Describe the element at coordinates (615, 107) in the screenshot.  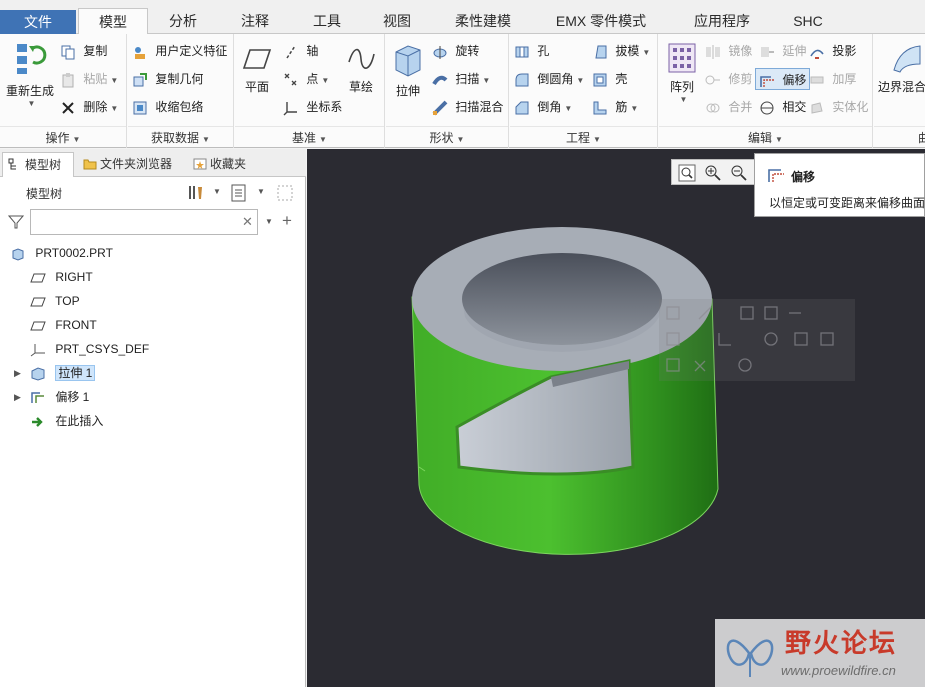
I see `rib-button: 筋 ▼` at that location.